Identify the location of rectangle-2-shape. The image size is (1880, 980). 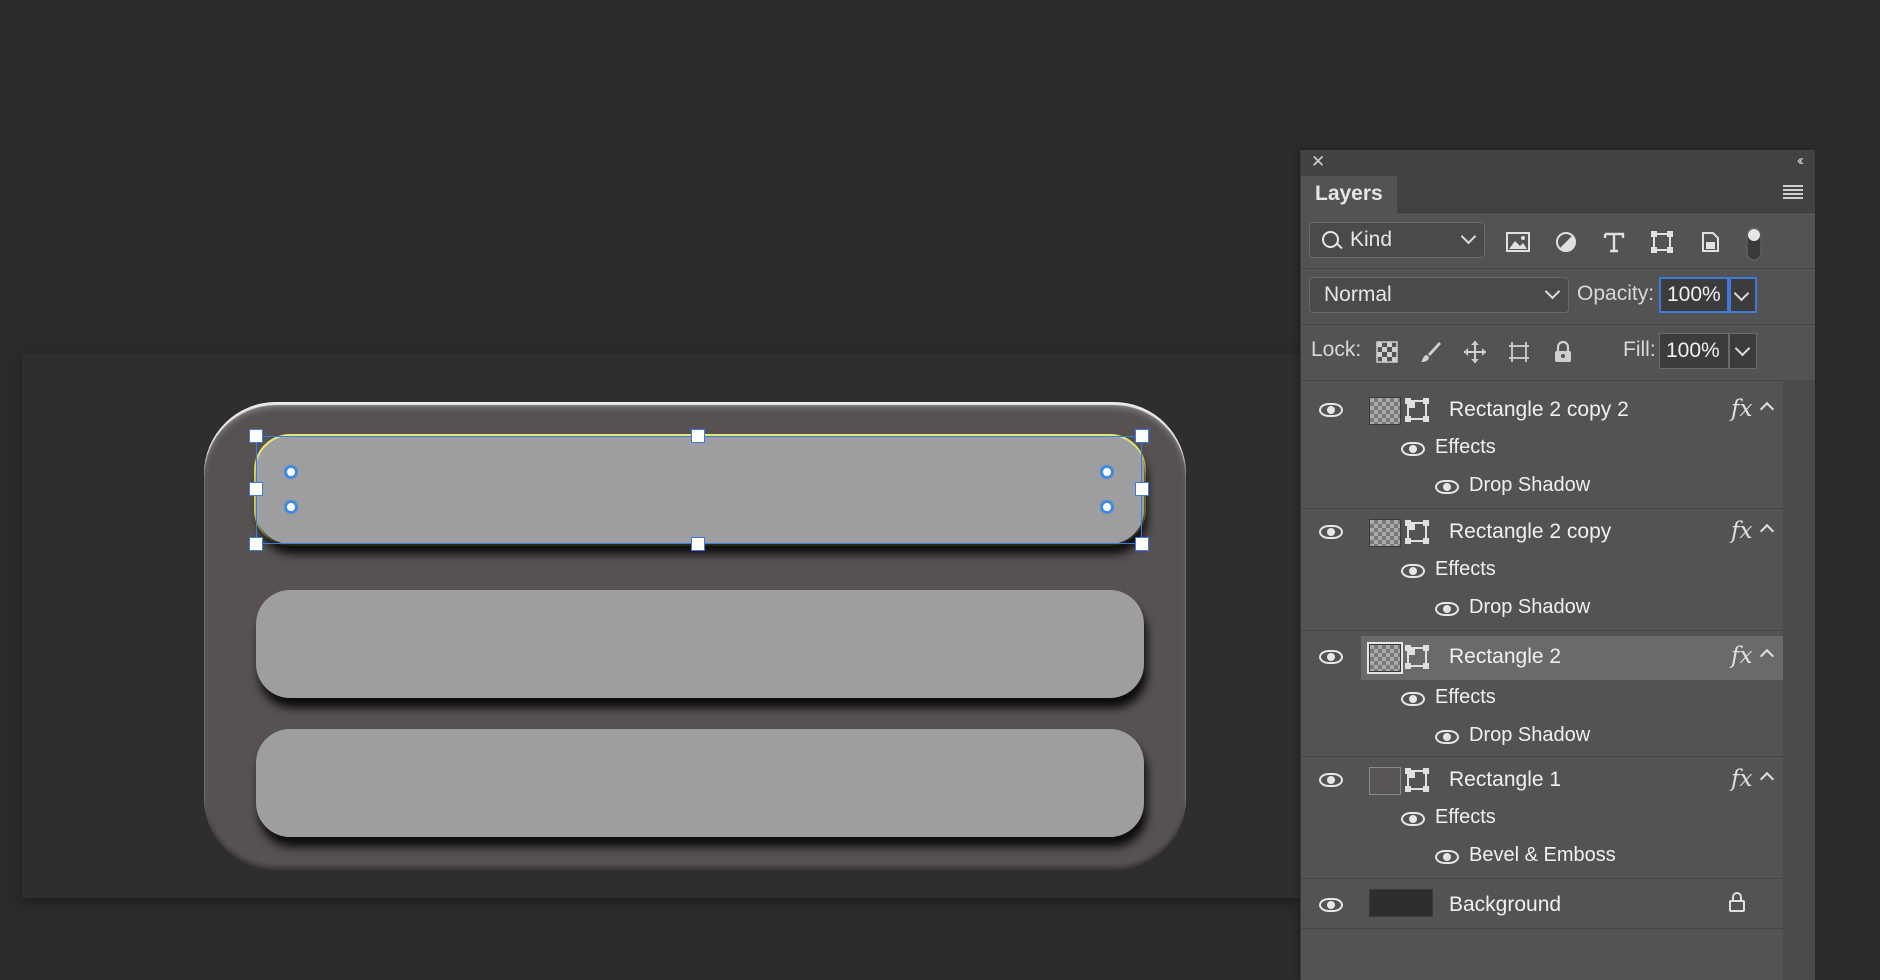
(700, 783).